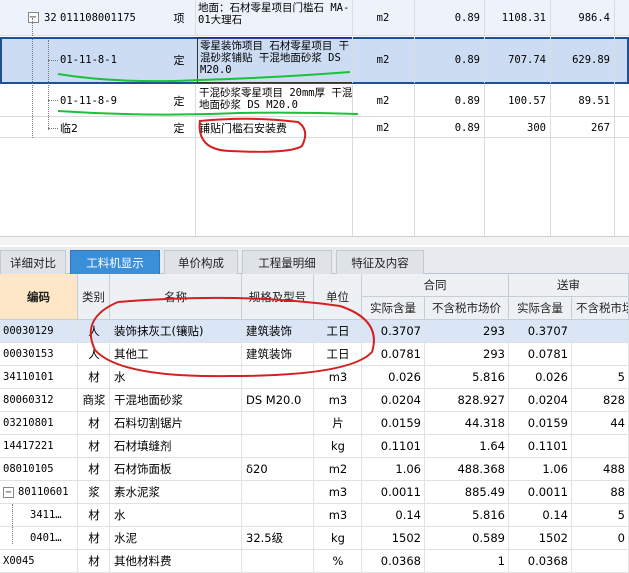 Image resolution: width=629 pixels, height=573 pixels. Describe the element at coordinates (380, 262) in the screenshot. I see `tab-features: 特征及内容` at that location.